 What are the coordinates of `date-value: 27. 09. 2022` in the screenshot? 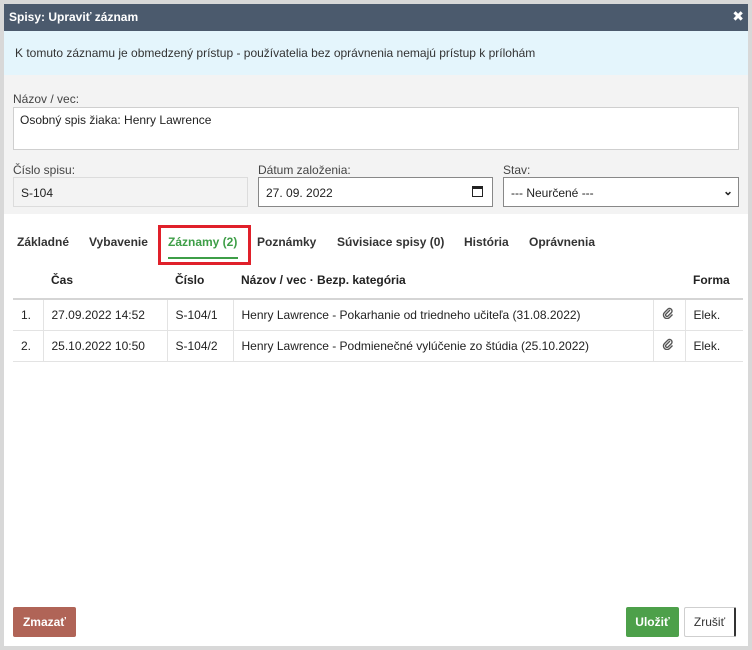 It's located at (299, 193).